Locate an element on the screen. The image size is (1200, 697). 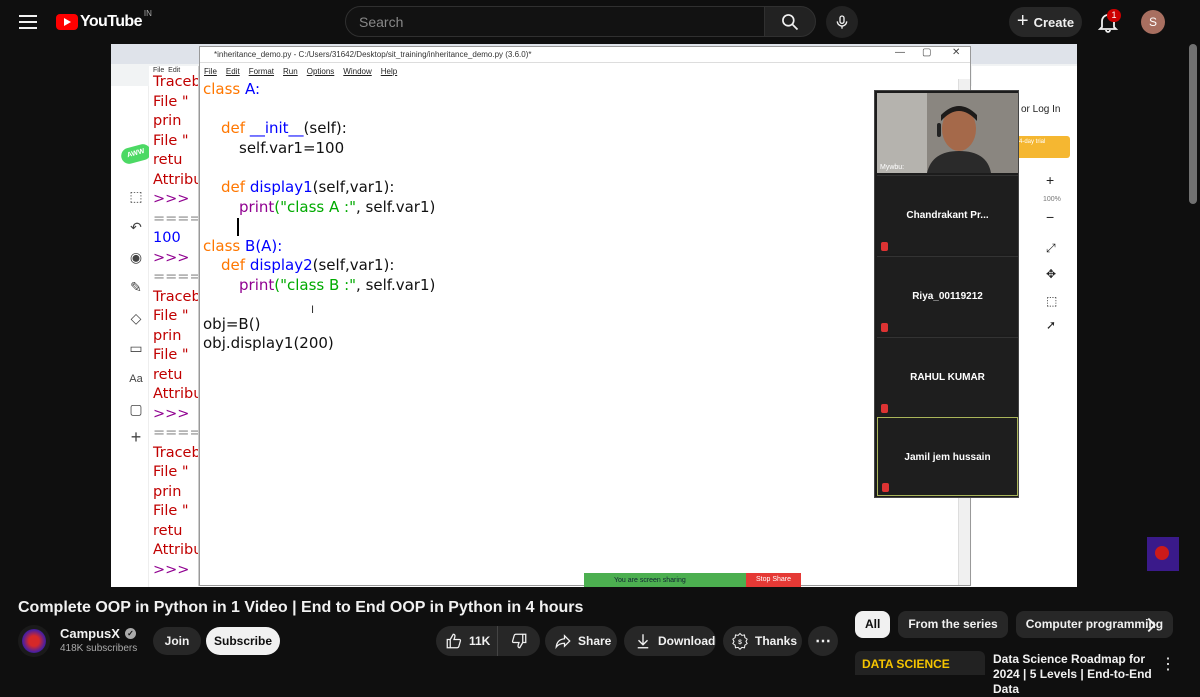
recommended-video-thumbnail: DATA SCIENCE is located at coordinates (920, 663).